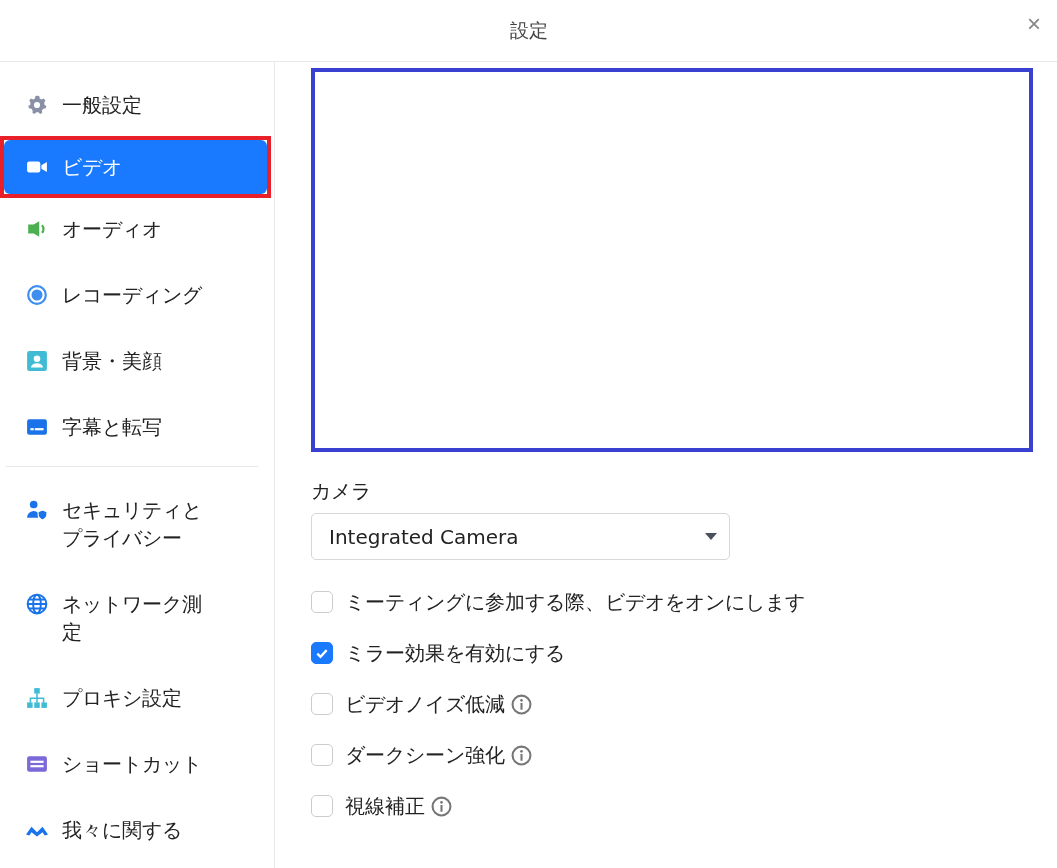 The image size is (1057, 868). I want to click on window-title: 設定, so click(528, 30).